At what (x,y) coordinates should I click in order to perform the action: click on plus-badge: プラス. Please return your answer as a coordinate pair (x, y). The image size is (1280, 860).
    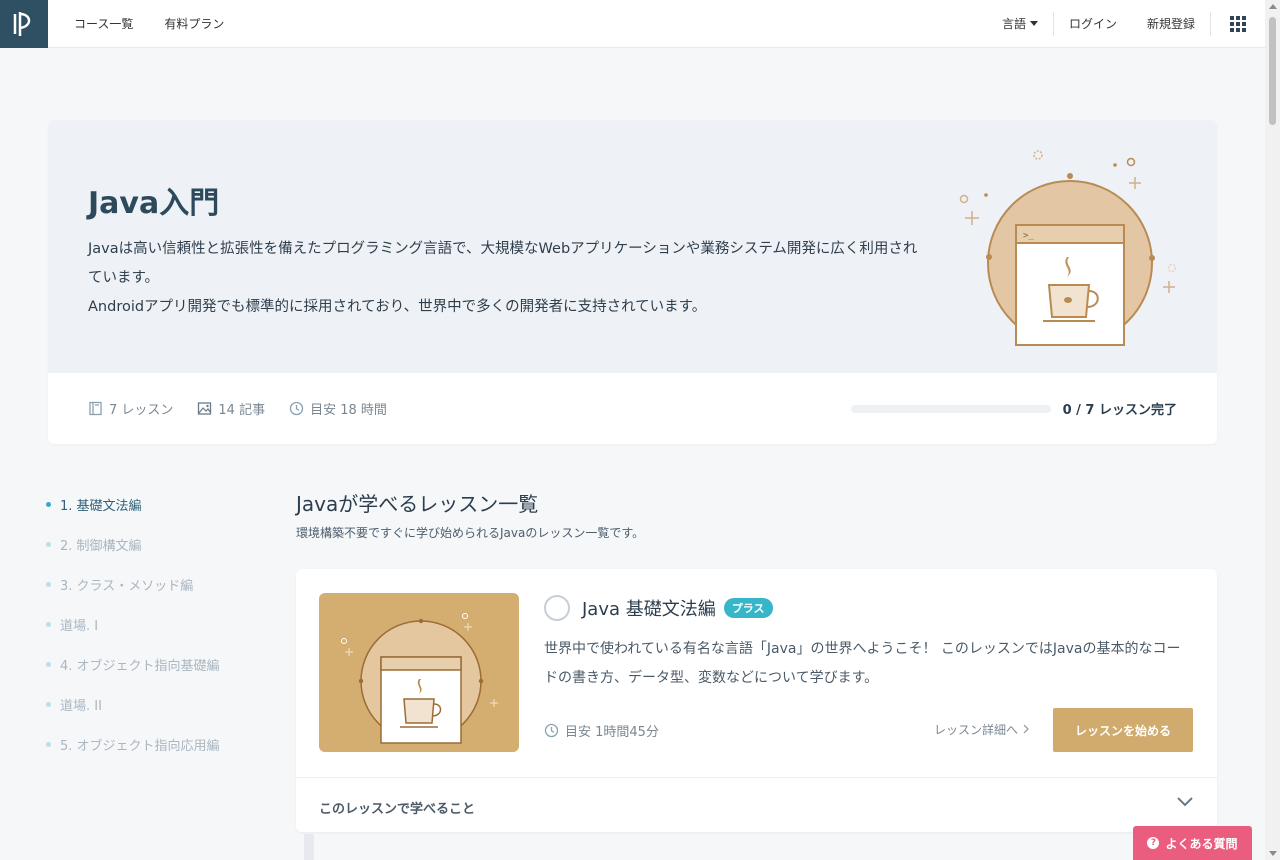
    Looking at the image, I should click on (748, 608).